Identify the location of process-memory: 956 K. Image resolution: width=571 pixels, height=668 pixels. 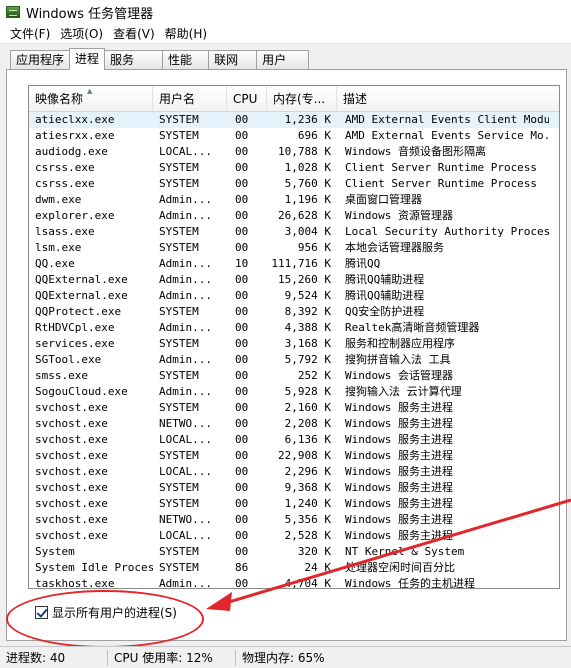
(314, 247).